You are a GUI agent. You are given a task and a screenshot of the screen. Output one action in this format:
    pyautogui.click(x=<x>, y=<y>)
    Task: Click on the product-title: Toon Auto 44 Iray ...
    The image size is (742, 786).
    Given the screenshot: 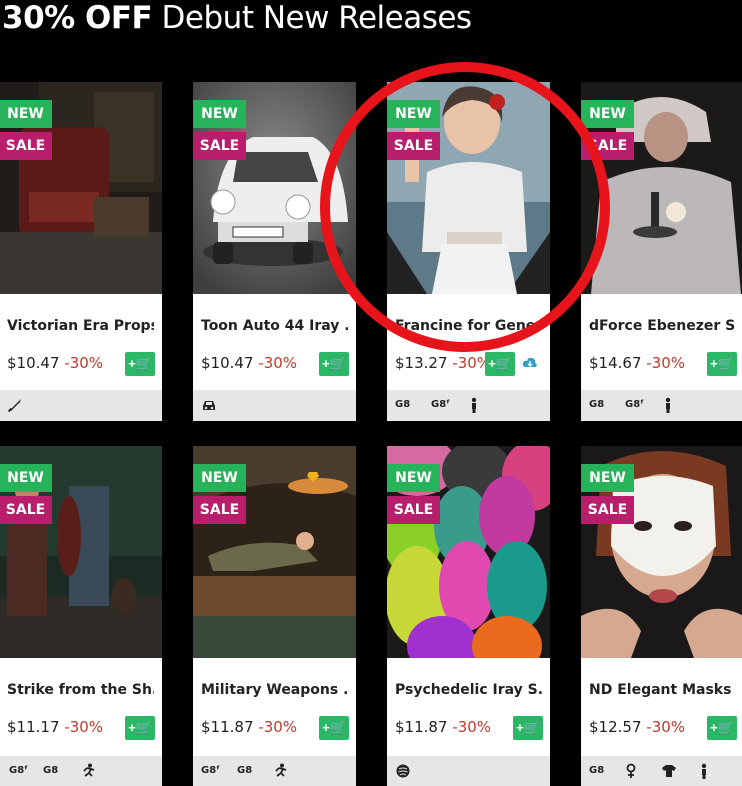 What is the action you would take?
    pyautogui.click(x=274, y=326)
    